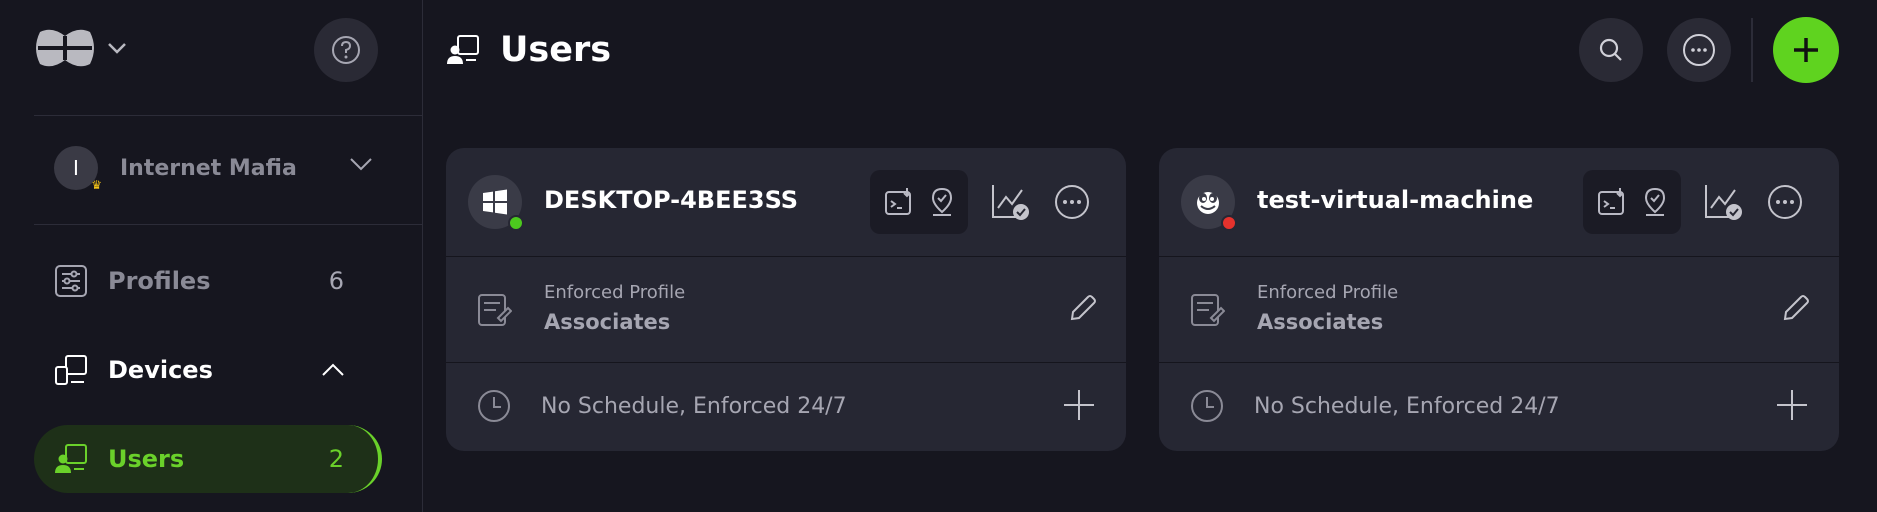  I want to click on search-icon, so click(1610, 49).